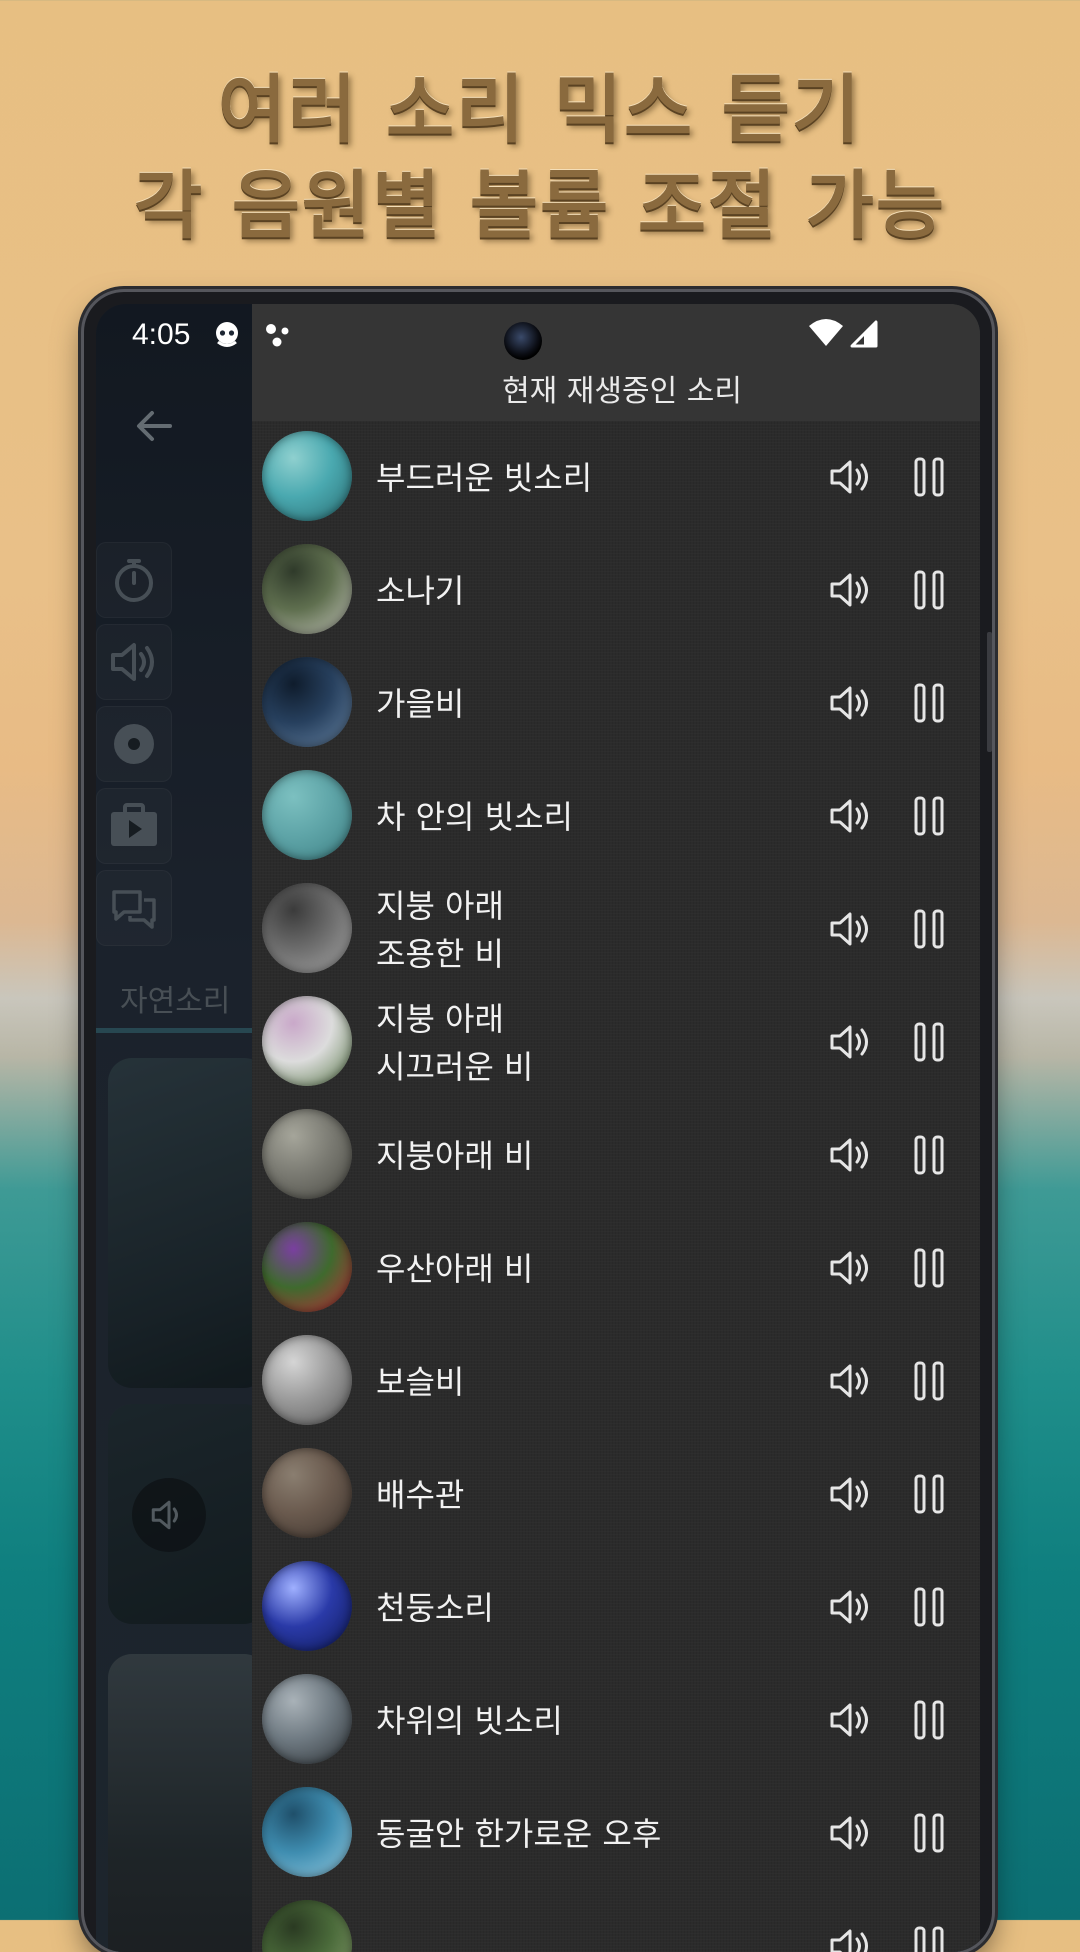  What do you see at coordinates (616, 1720) in the screenshot?
I see `sound-row: 차위의 빗소리` at bounding box center [616, 1720].